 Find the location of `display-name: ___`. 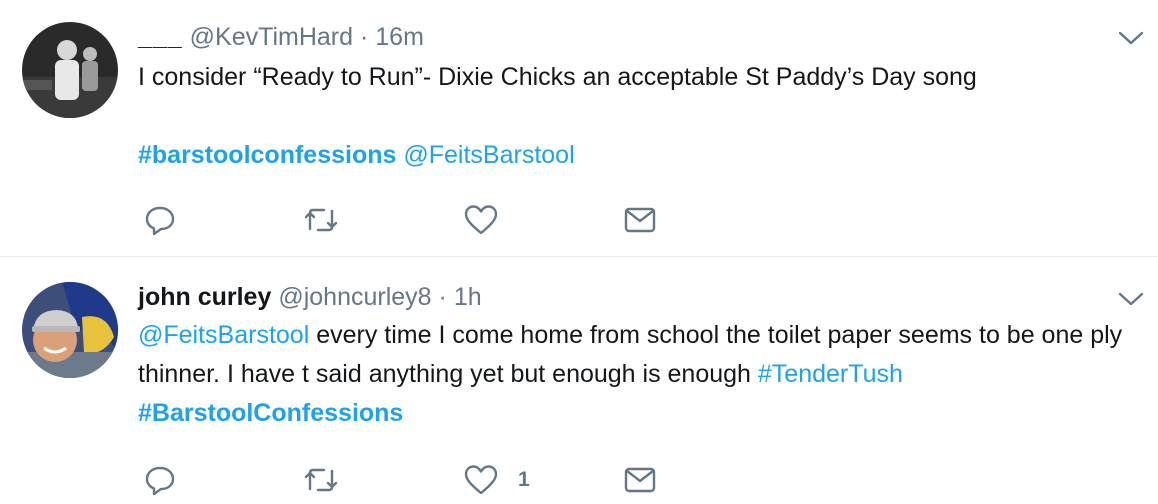

display-name: ___ is located at coordinates (160, 37).